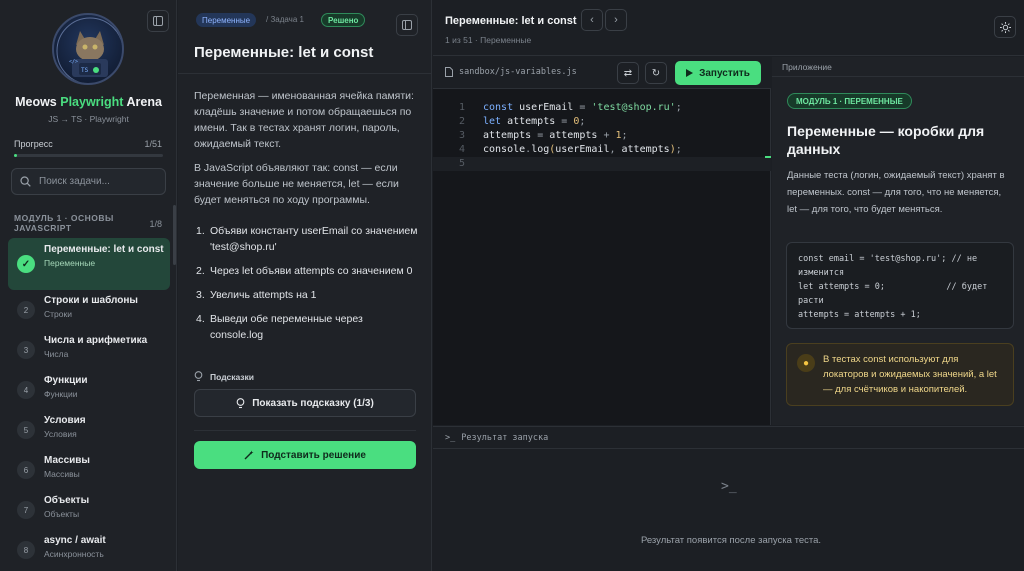 This screenshot has width=1024, height=571. What do you see at coordinates (75, 540) in the screenshot?
I see `lesson-title: async / await` at bounding box center [75, 540].